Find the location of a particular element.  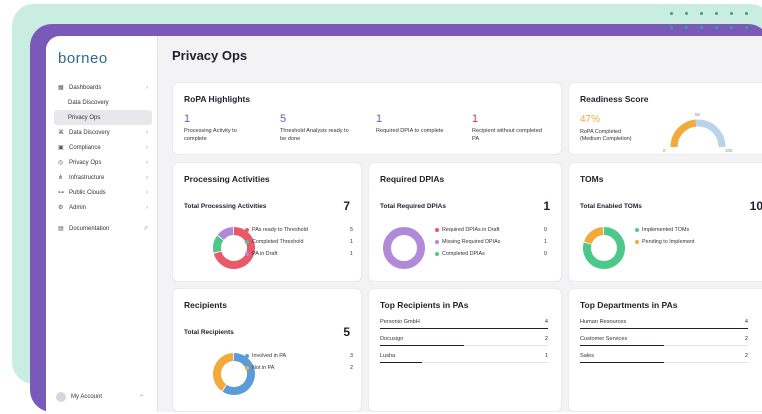

legend-label: Completed DPIAs is located at coordinates (463, 254).